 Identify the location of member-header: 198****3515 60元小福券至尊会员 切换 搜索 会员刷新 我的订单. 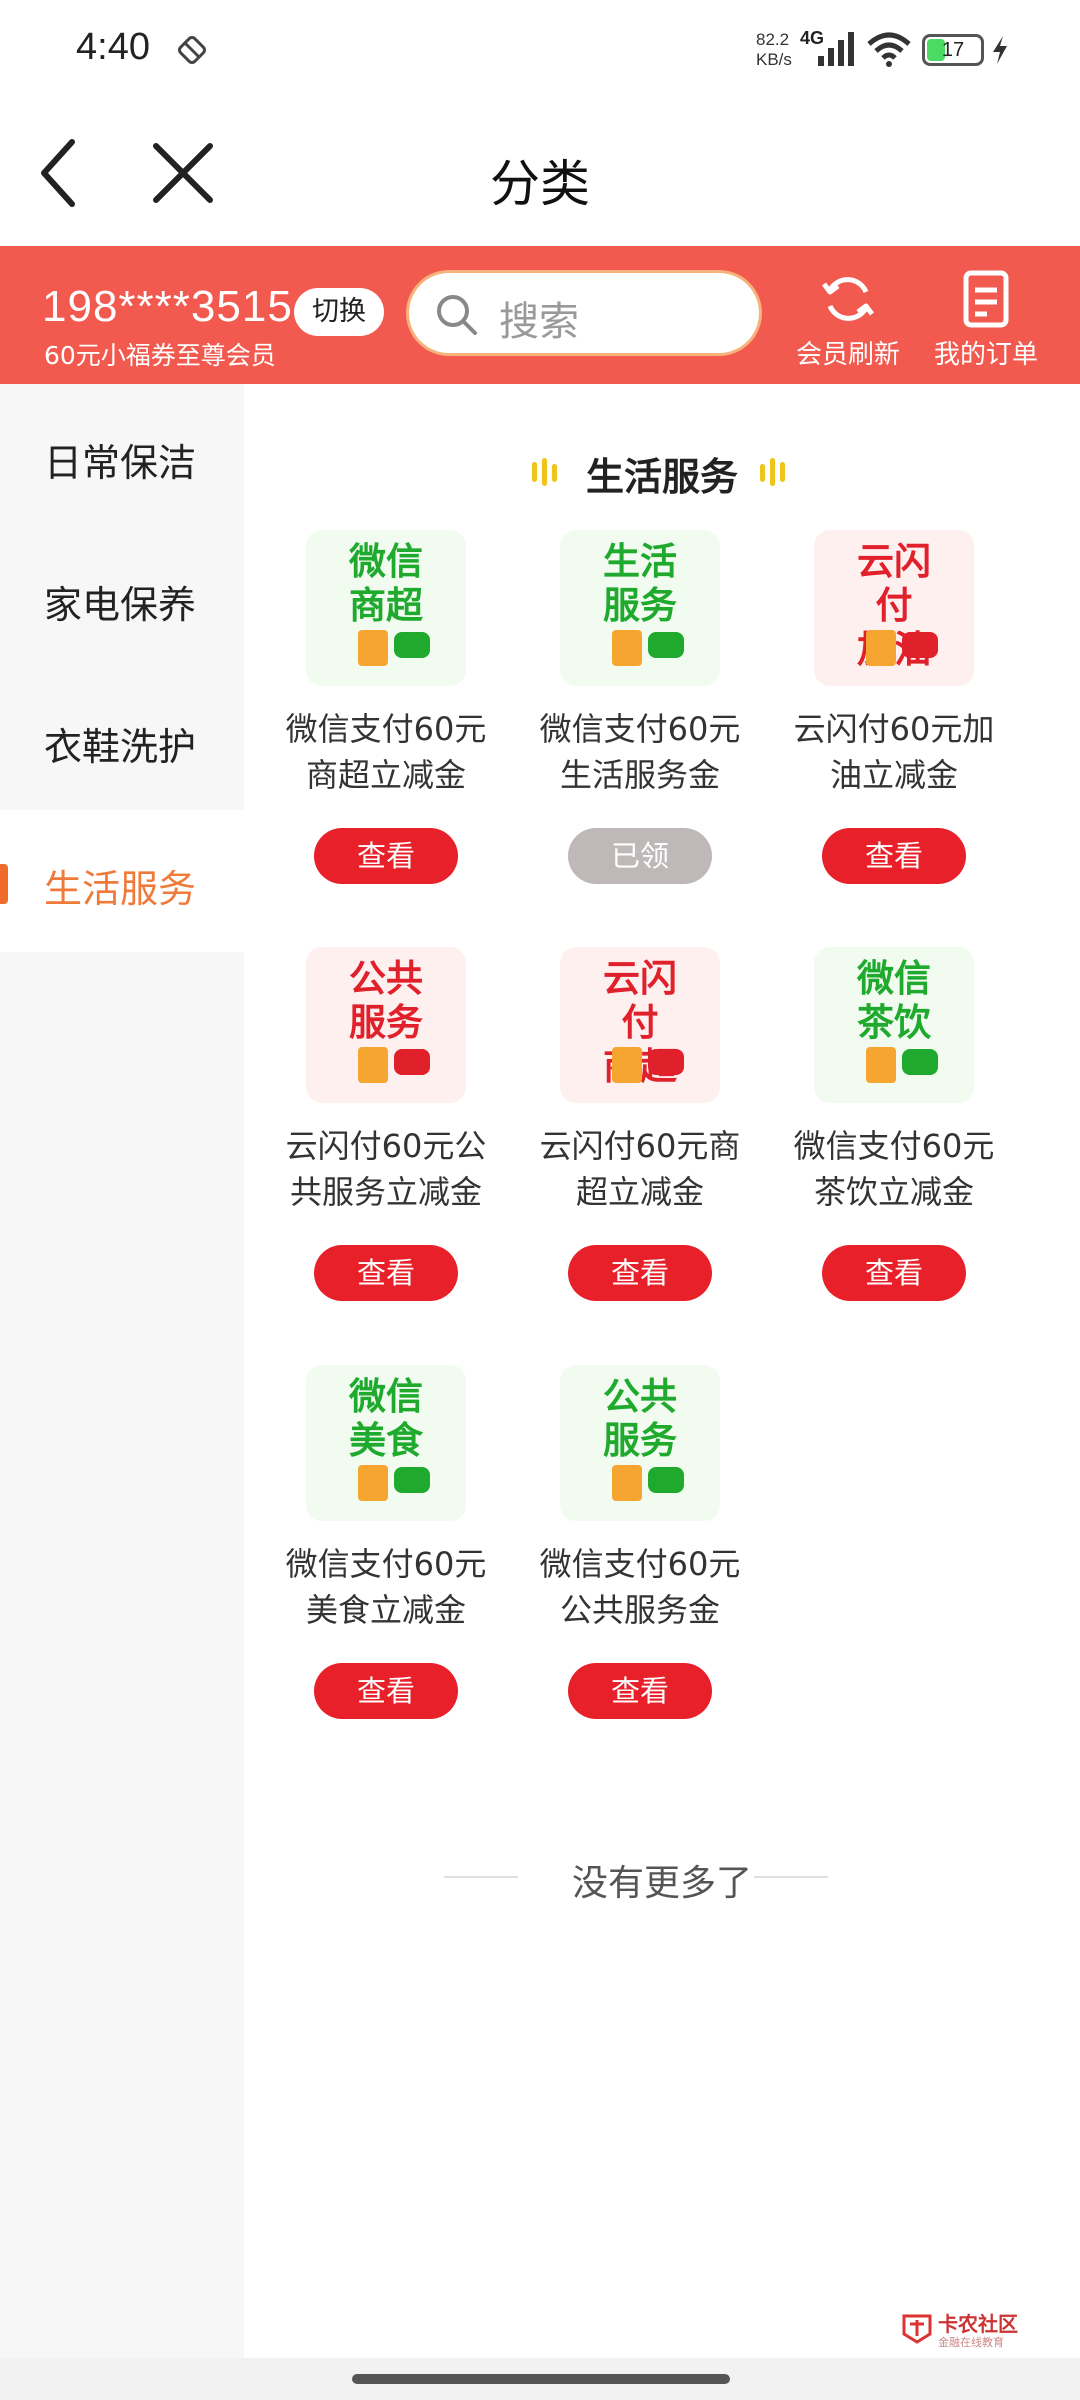
(540, 315).